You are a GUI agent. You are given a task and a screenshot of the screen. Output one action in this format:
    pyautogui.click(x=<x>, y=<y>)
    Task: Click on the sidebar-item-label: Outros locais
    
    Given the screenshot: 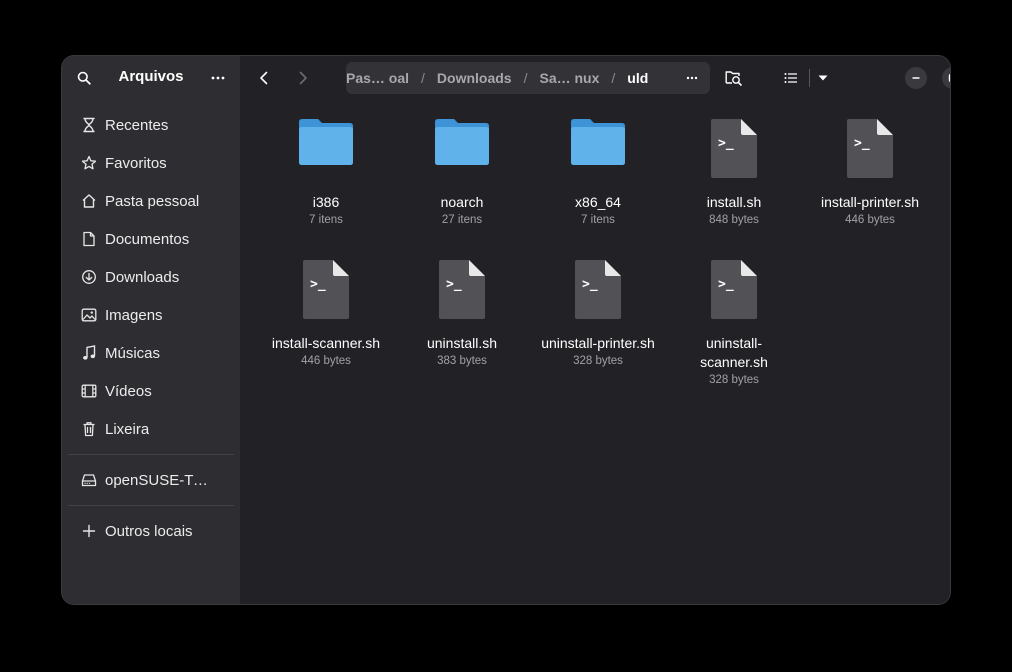 What is the action you would take?
    pyautogui.click(x=149, y=531)
    